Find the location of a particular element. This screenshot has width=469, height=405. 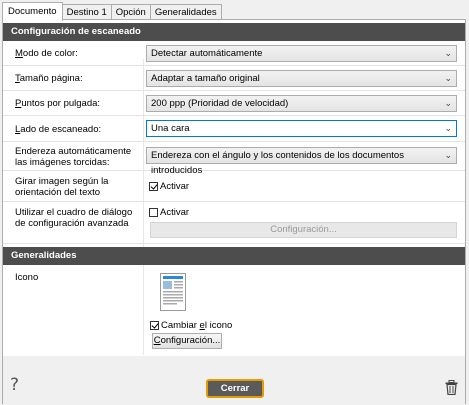

change-icon-checkbox is located at coordinates (154, 325).